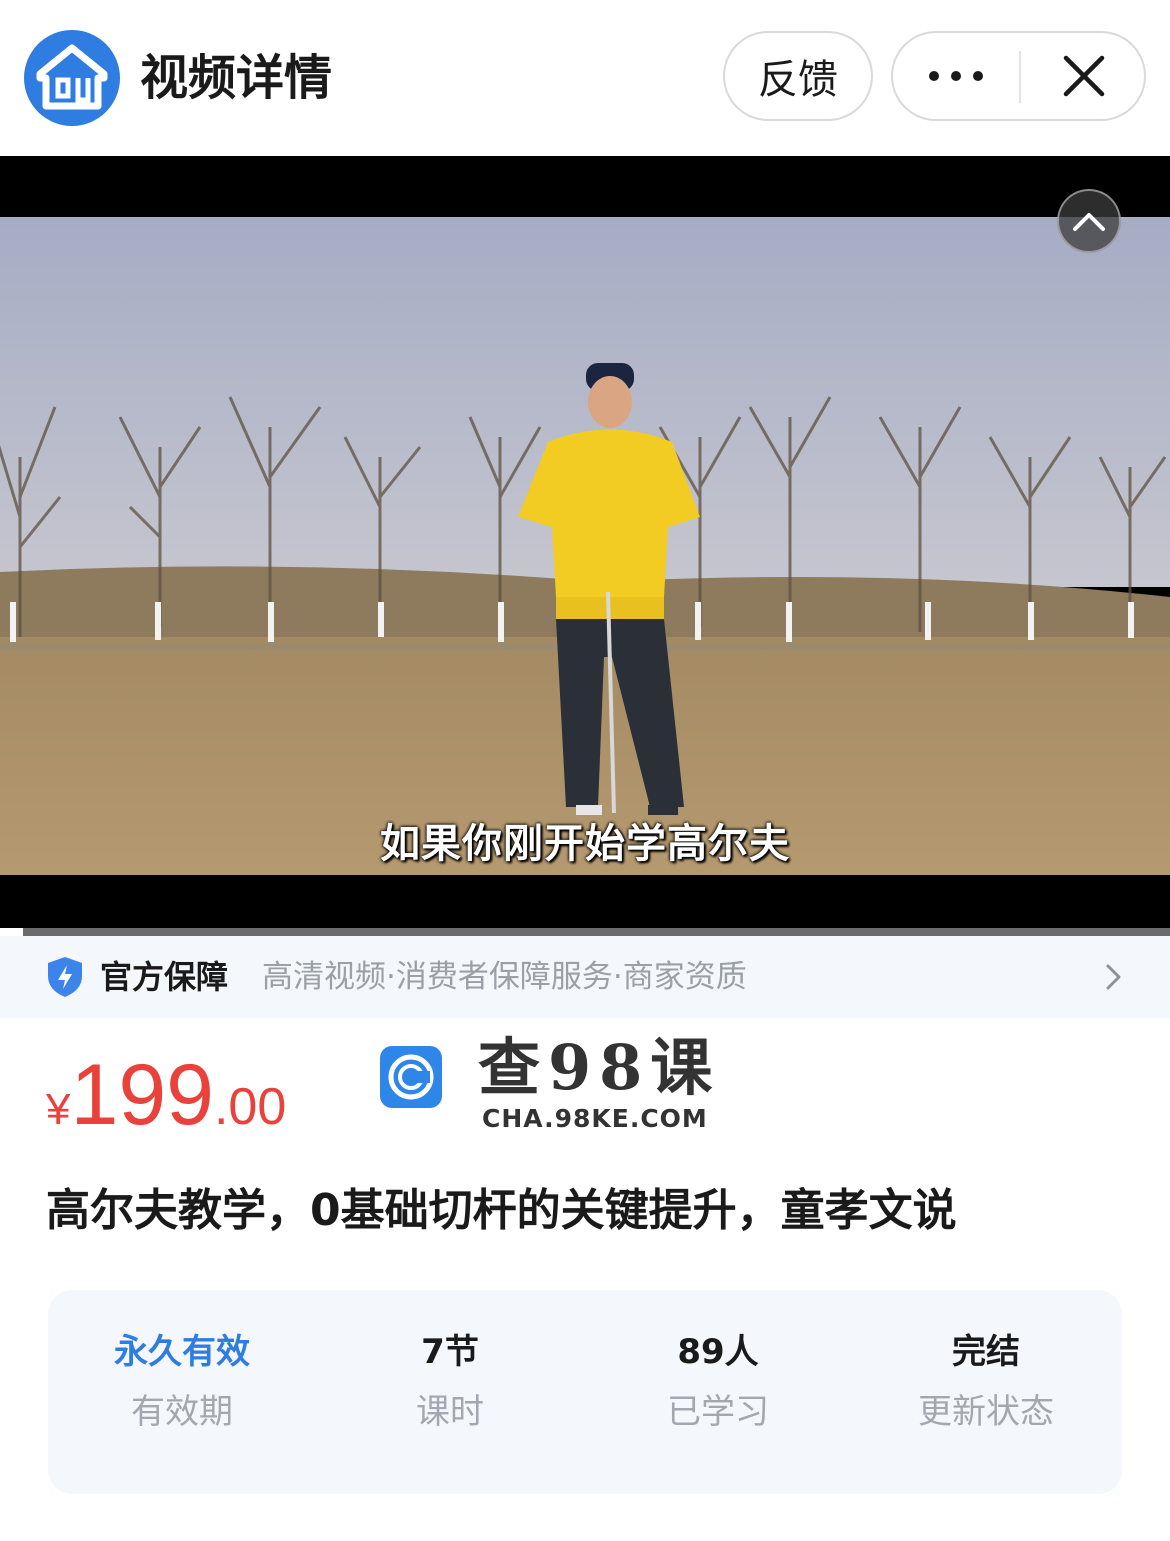  Describe the element at coordinates (250, 1107) in the screenshot. I see `price-decimal: .00` at that location.